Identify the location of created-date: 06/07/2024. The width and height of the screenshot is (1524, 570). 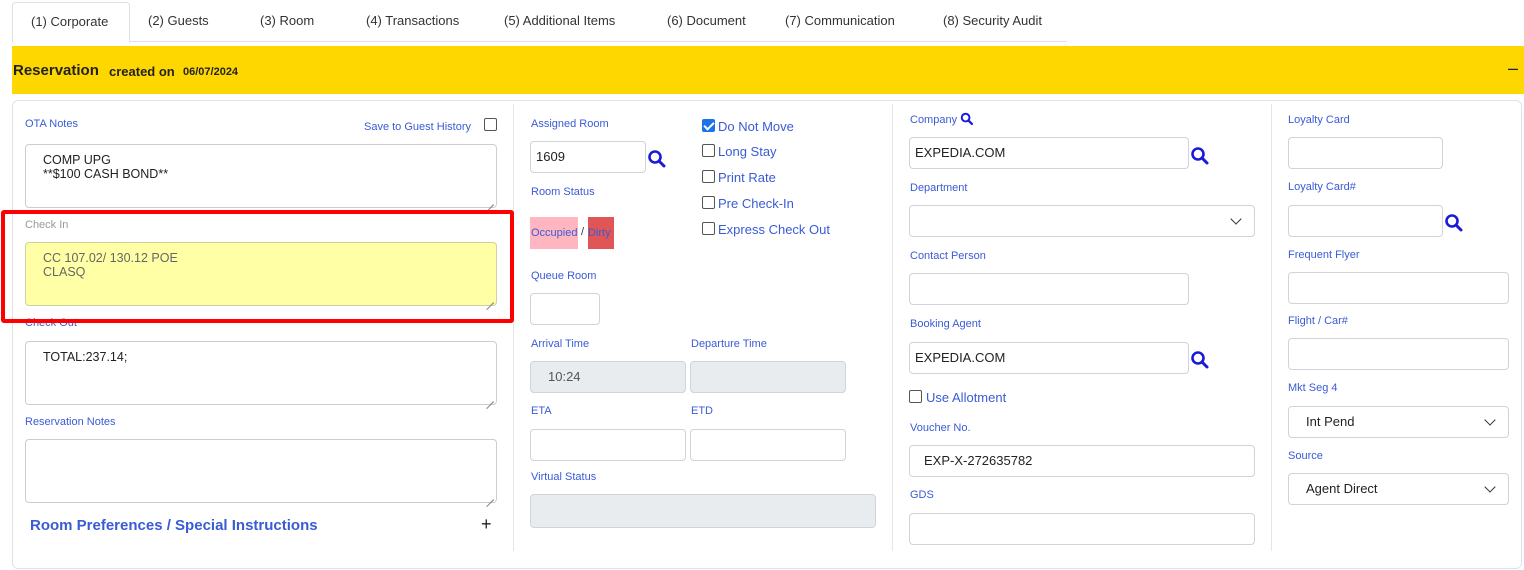
(211, 72).